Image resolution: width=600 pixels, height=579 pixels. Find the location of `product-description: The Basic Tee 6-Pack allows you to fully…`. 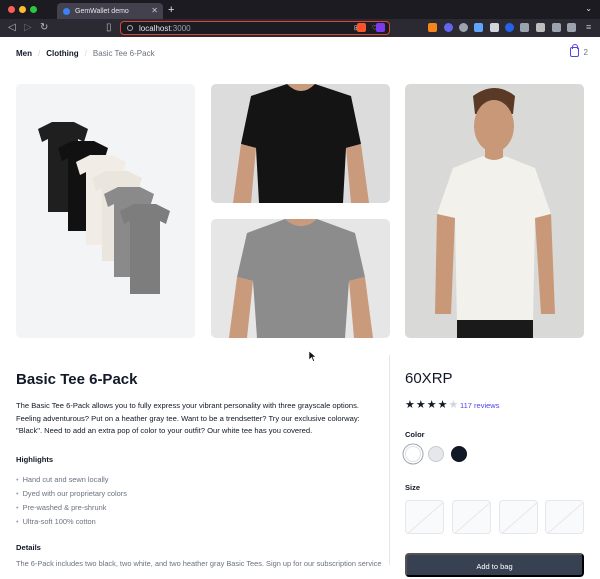

product-description: The Basic Tee 6-Pack allows you to fully… is located at coordinates (188, 418).